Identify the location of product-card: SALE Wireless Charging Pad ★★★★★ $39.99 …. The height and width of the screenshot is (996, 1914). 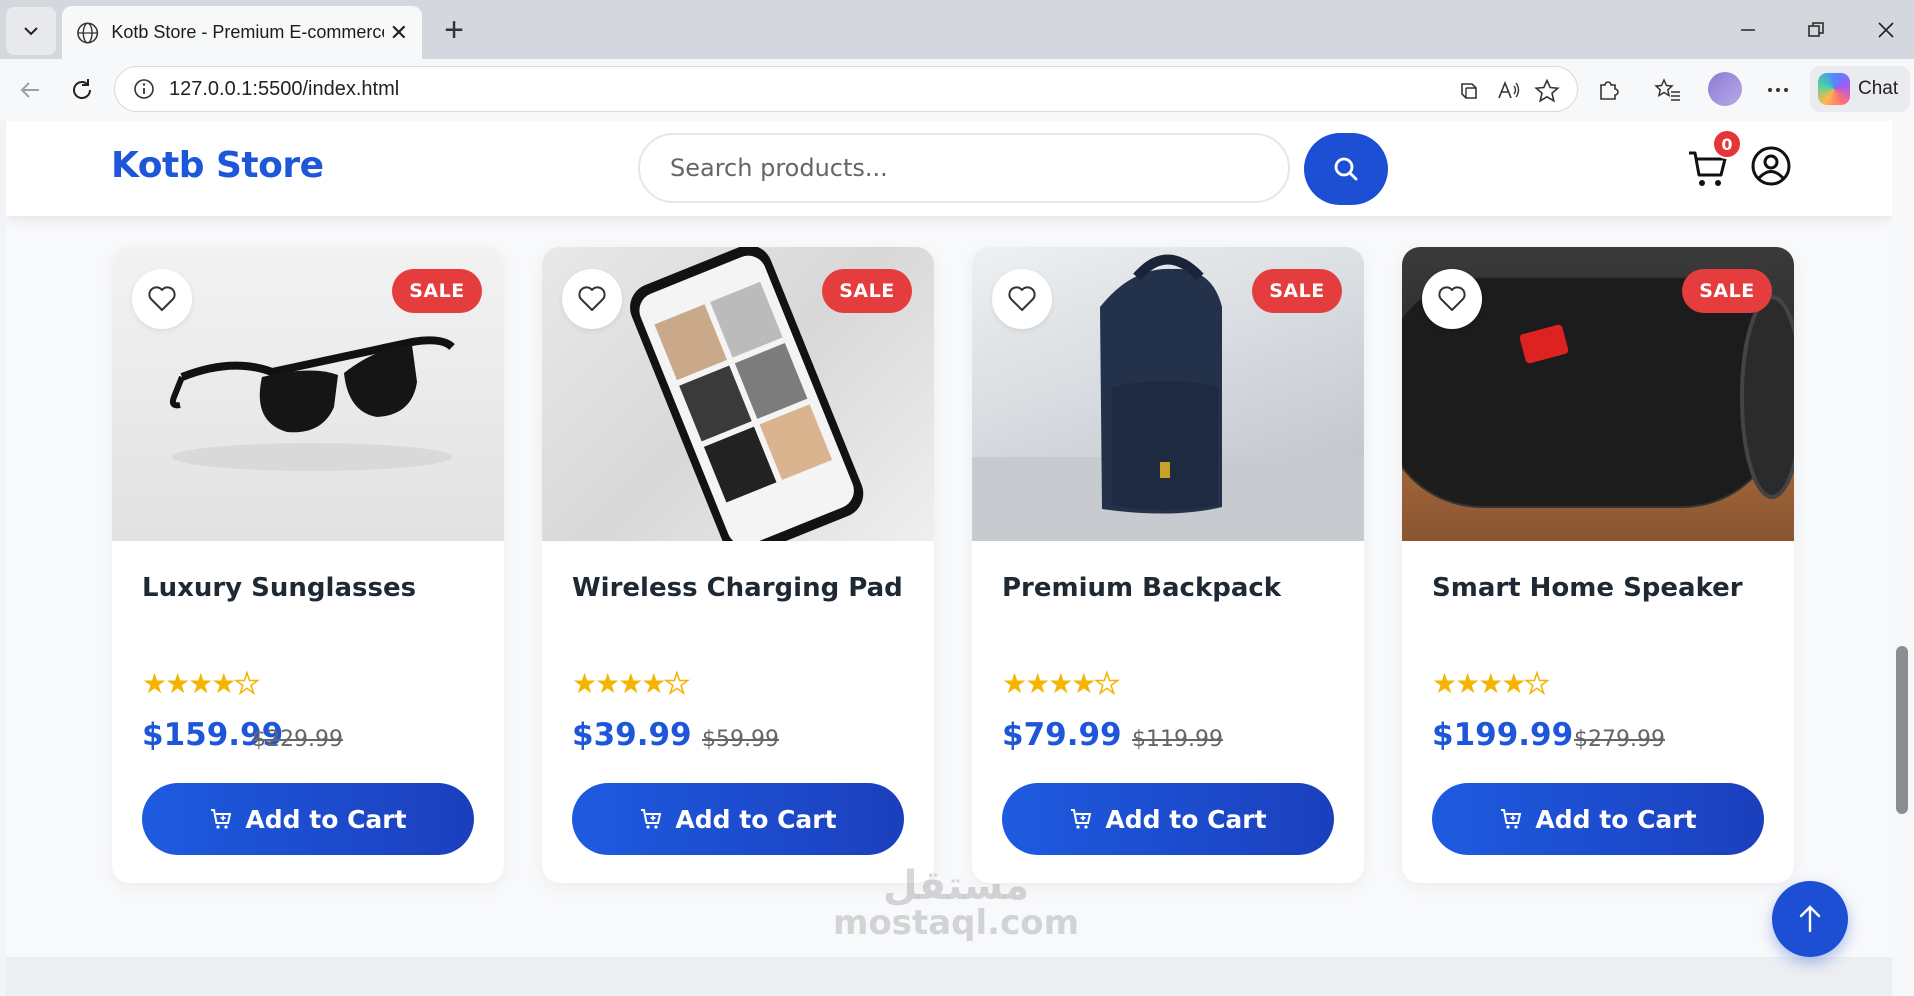
(738, 565).